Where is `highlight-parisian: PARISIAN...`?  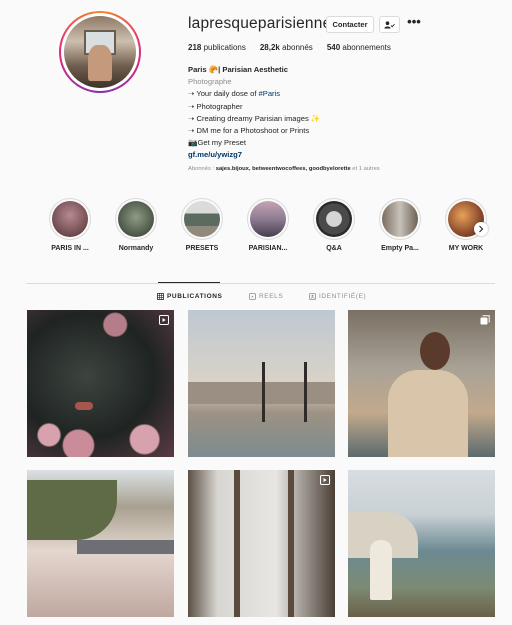 highlight-parisian: PARISIAN... is located at coordinates (268, 225).